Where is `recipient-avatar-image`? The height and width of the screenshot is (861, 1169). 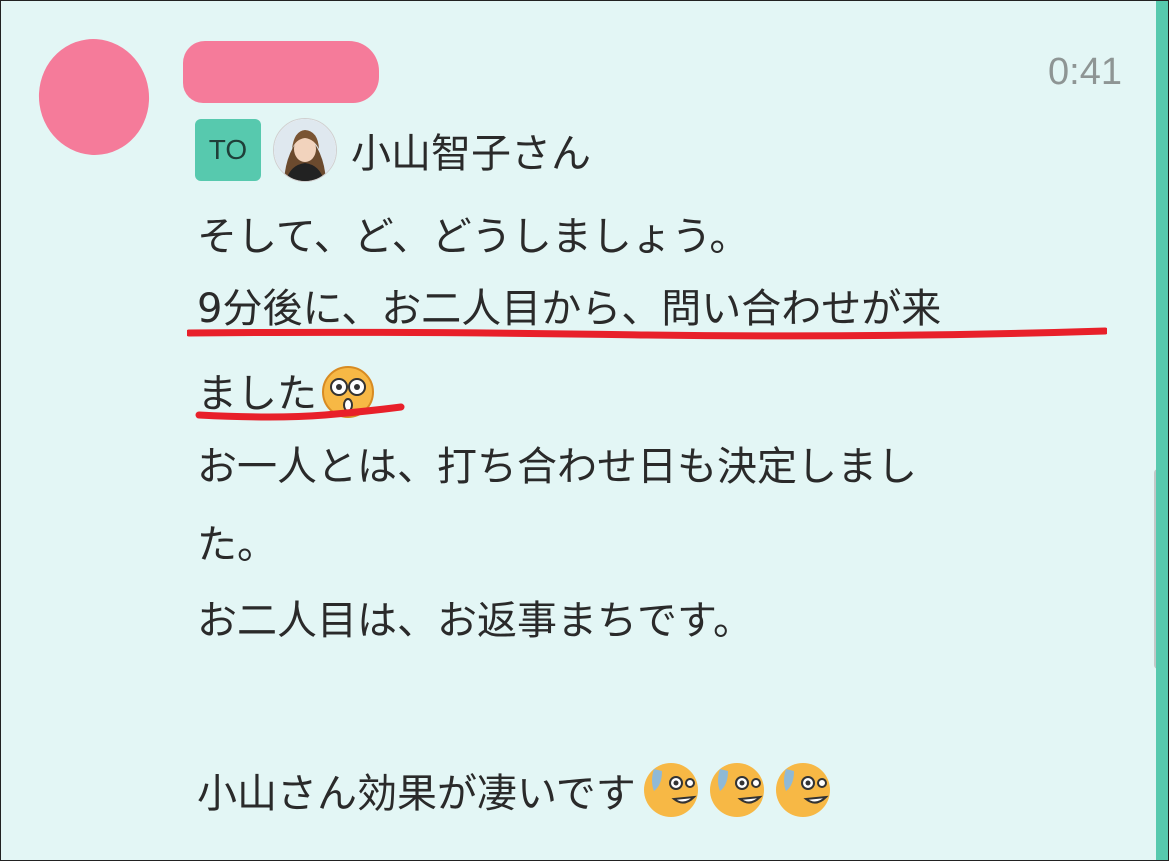
recipient-avatar-image is located at coordinates (305, 150).